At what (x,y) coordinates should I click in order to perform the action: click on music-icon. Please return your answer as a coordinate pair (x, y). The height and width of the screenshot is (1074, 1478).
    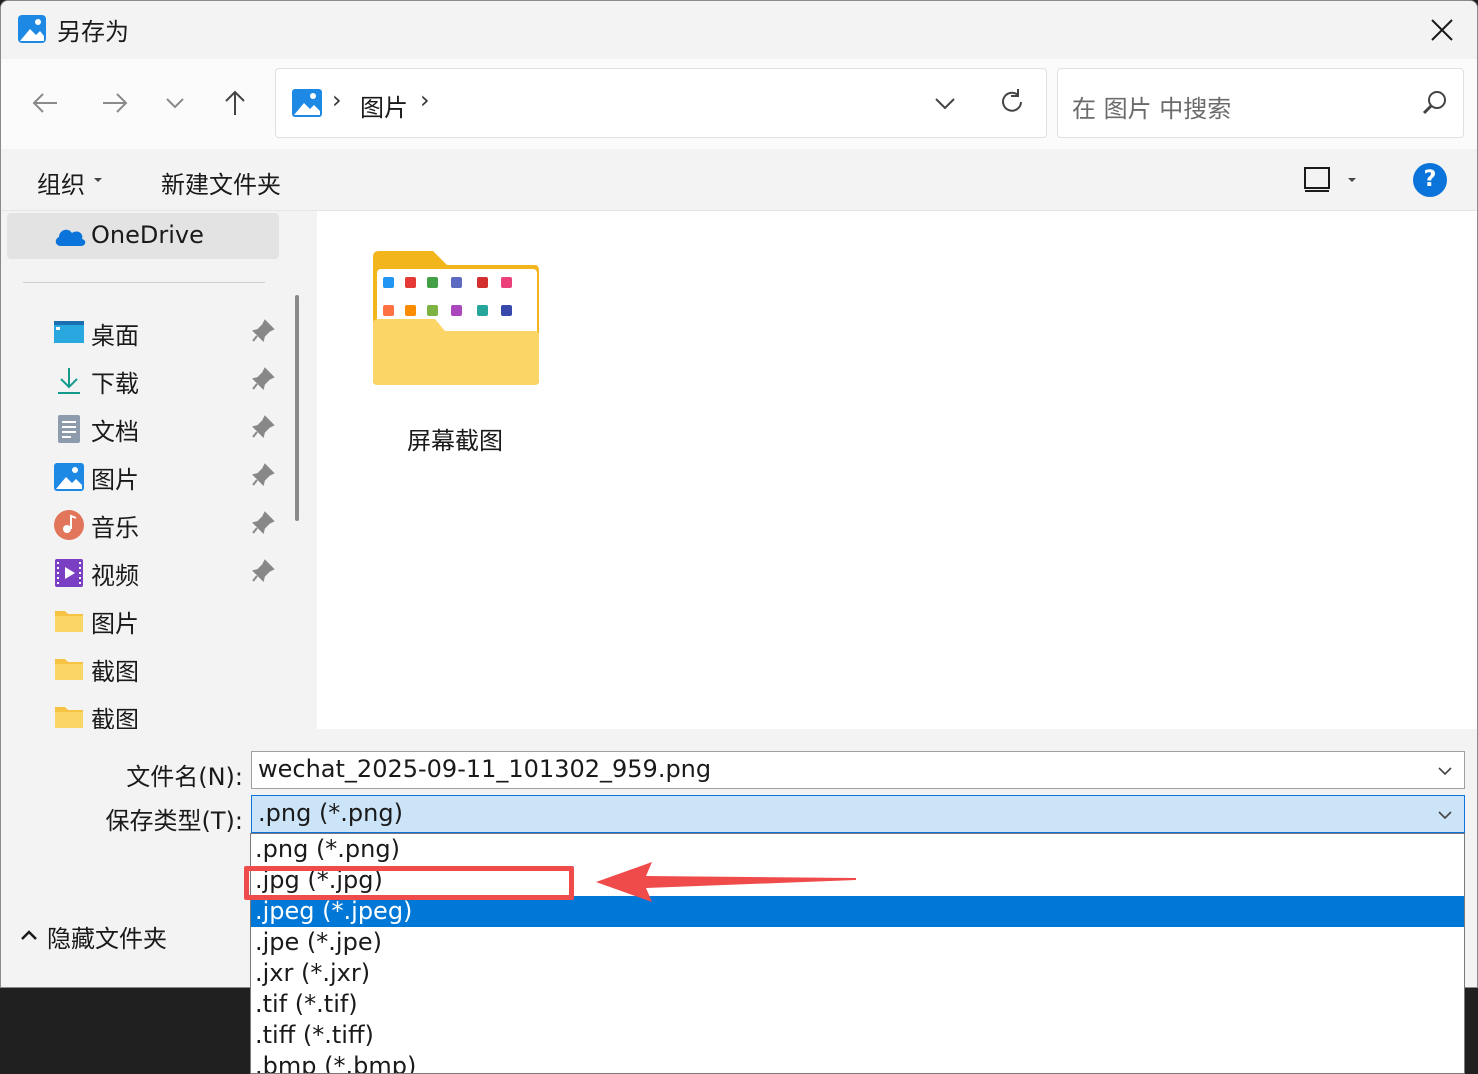
    Looking at the image, I should click on (69, 525).